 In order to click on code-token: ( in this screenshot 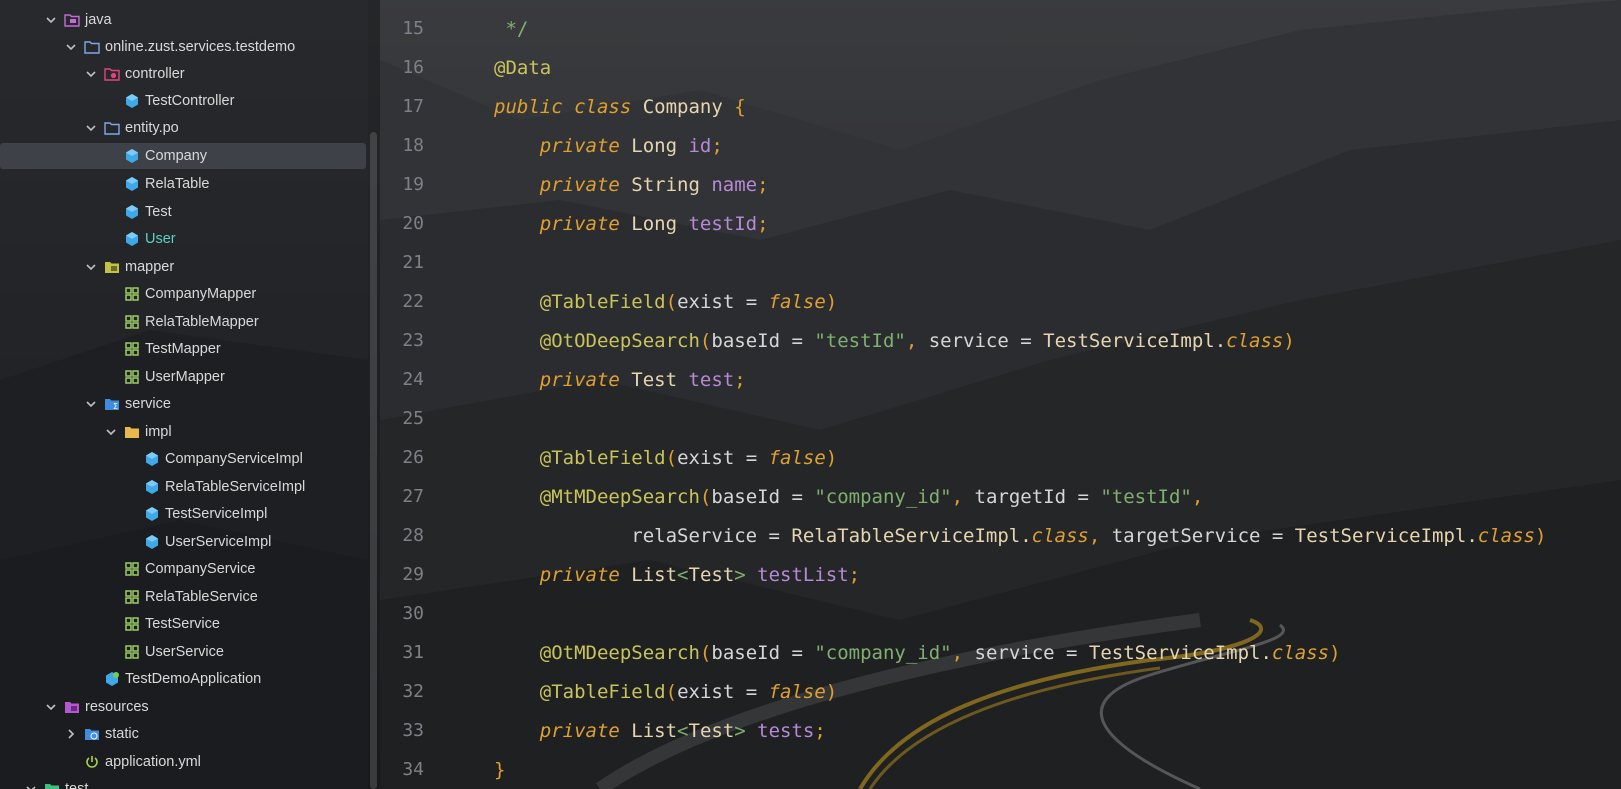, I will do `click(671, 457)`.